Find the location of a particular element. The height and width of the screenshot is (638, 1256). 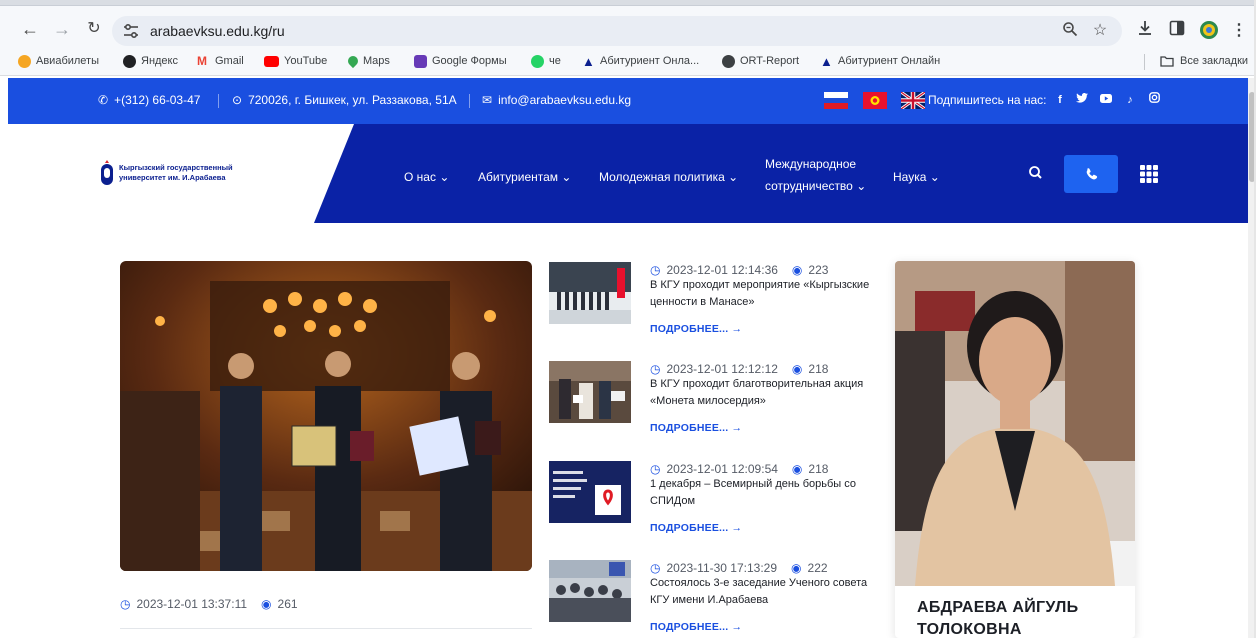

search-icon is located at coordinates (1036, 173).